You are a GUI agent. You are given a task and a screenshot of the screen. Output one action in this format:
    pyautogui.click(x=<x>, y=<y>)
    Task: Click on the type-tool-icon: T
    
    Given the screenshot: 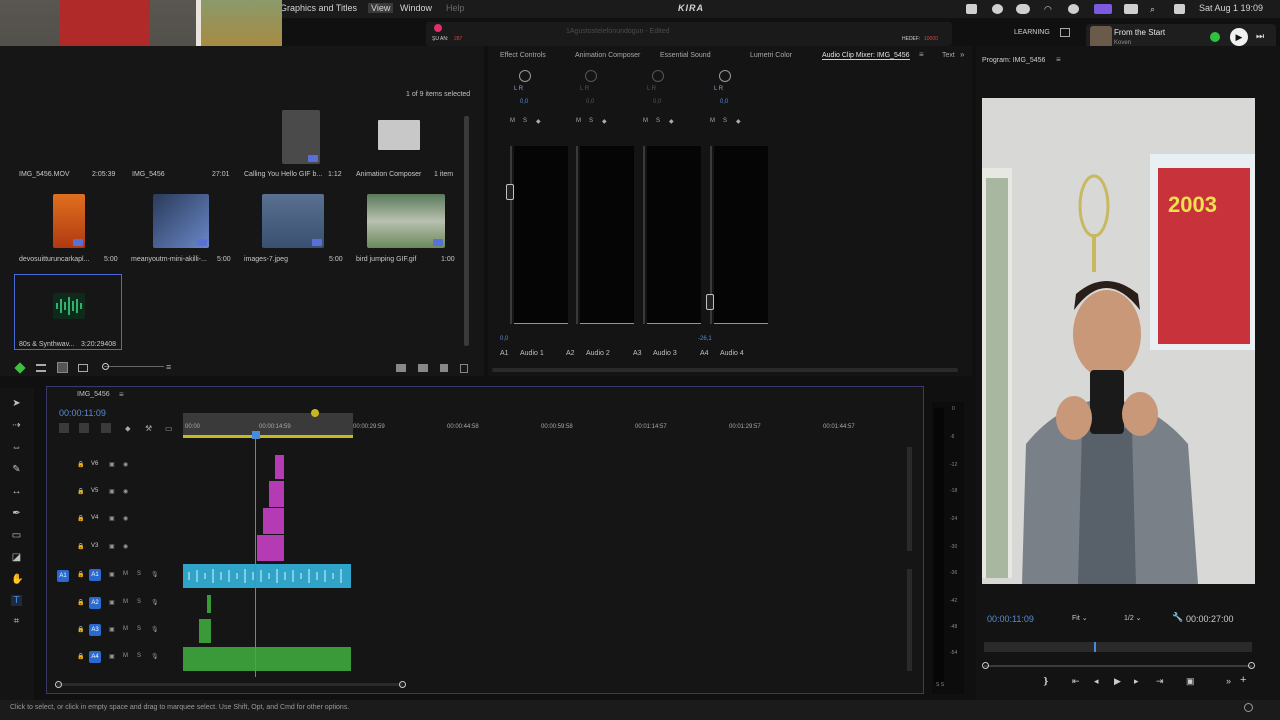 What is the action you would take?
    pyautogui.click(x=16, y=600)
    